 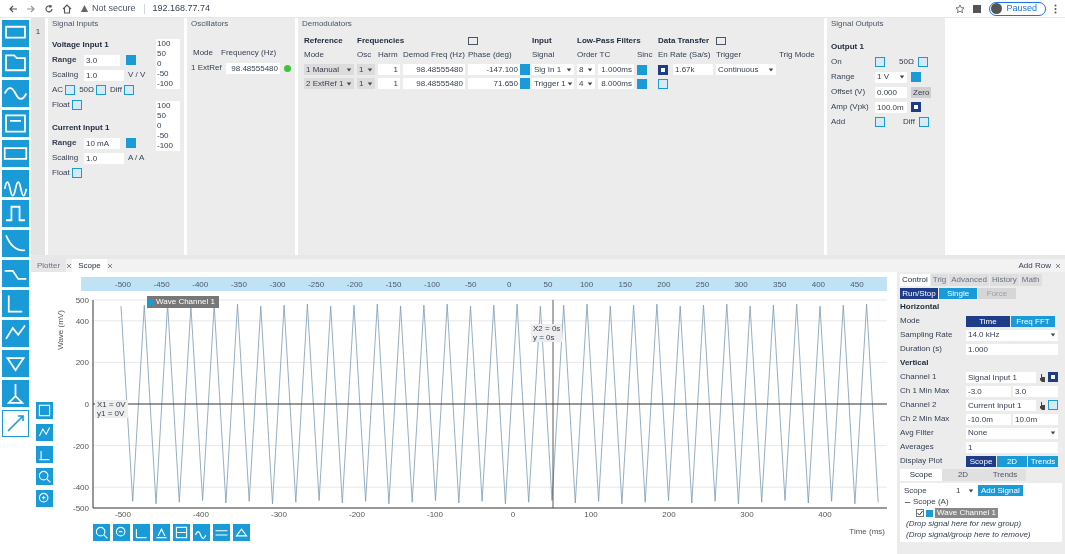 What do you see at coordinates (553, 404) in the screenshot?
I see `cursor-line` at bounding box center [553, 404].